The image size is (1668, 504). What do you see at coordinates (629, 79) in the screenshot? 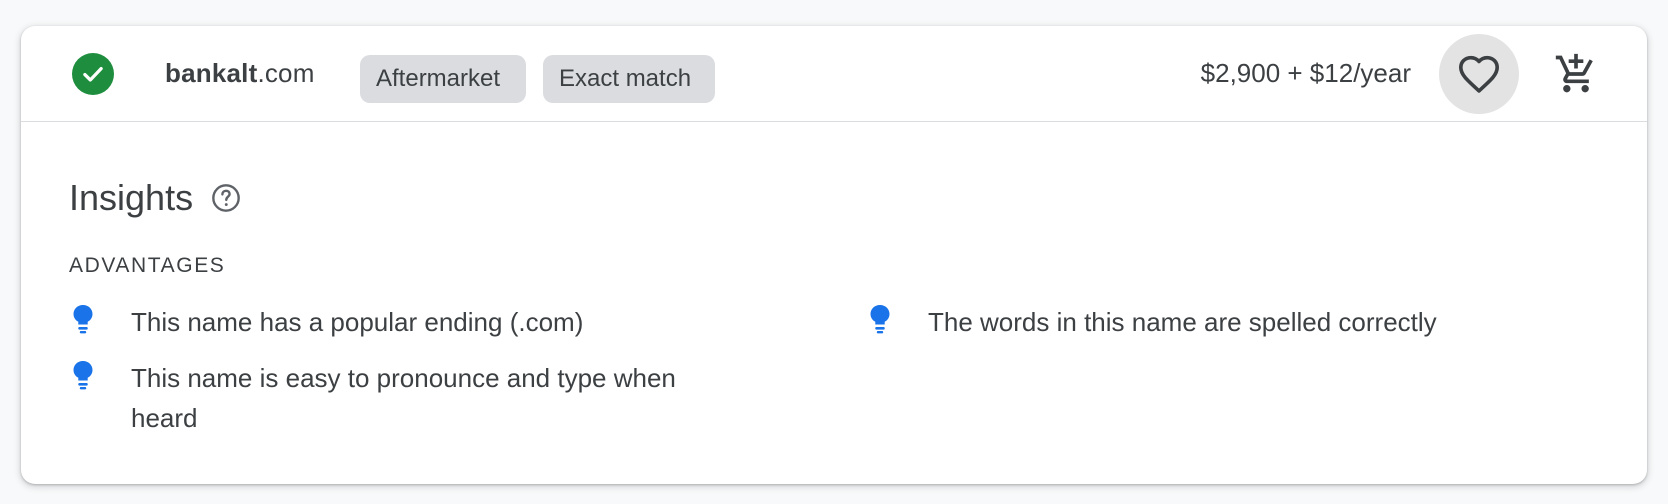
I see `exact-match-chip: Exact match` at bounding box center [629, 79].